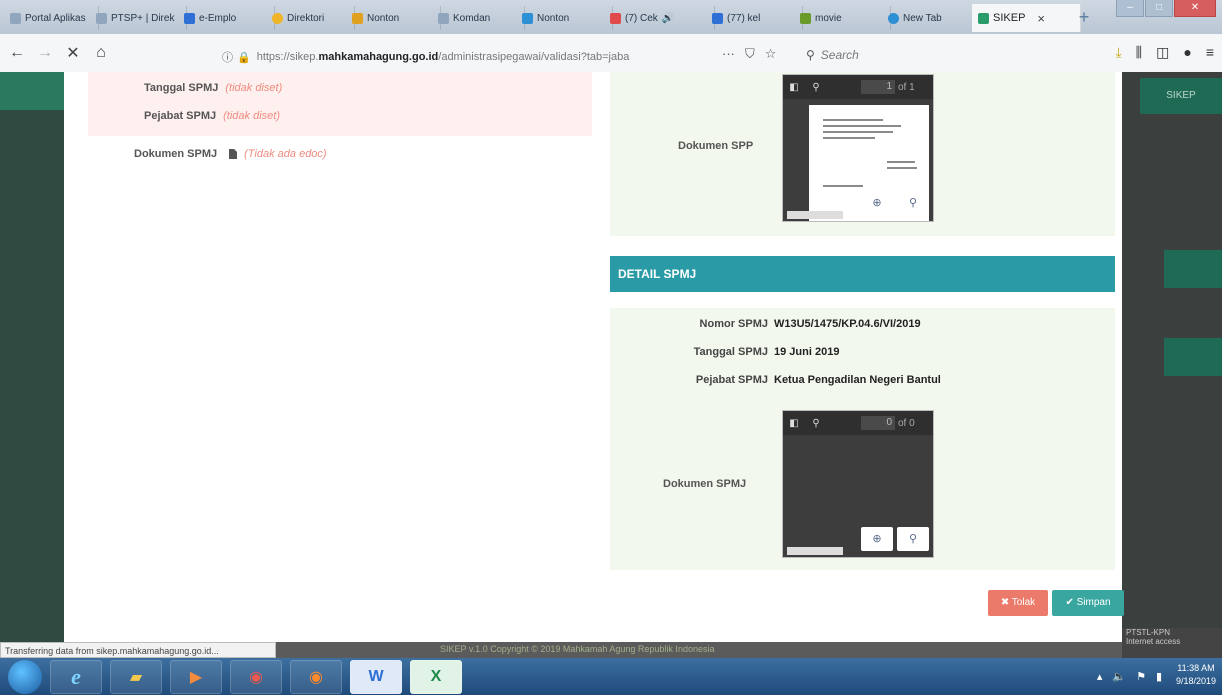 Image resolution: width=1222 pixels, height=695 pixels. Describe the element at coordinates (729, 352) in the screenshot. I see `detail-row: Tanggal SPMJ 19 Juni 2019` at that location.